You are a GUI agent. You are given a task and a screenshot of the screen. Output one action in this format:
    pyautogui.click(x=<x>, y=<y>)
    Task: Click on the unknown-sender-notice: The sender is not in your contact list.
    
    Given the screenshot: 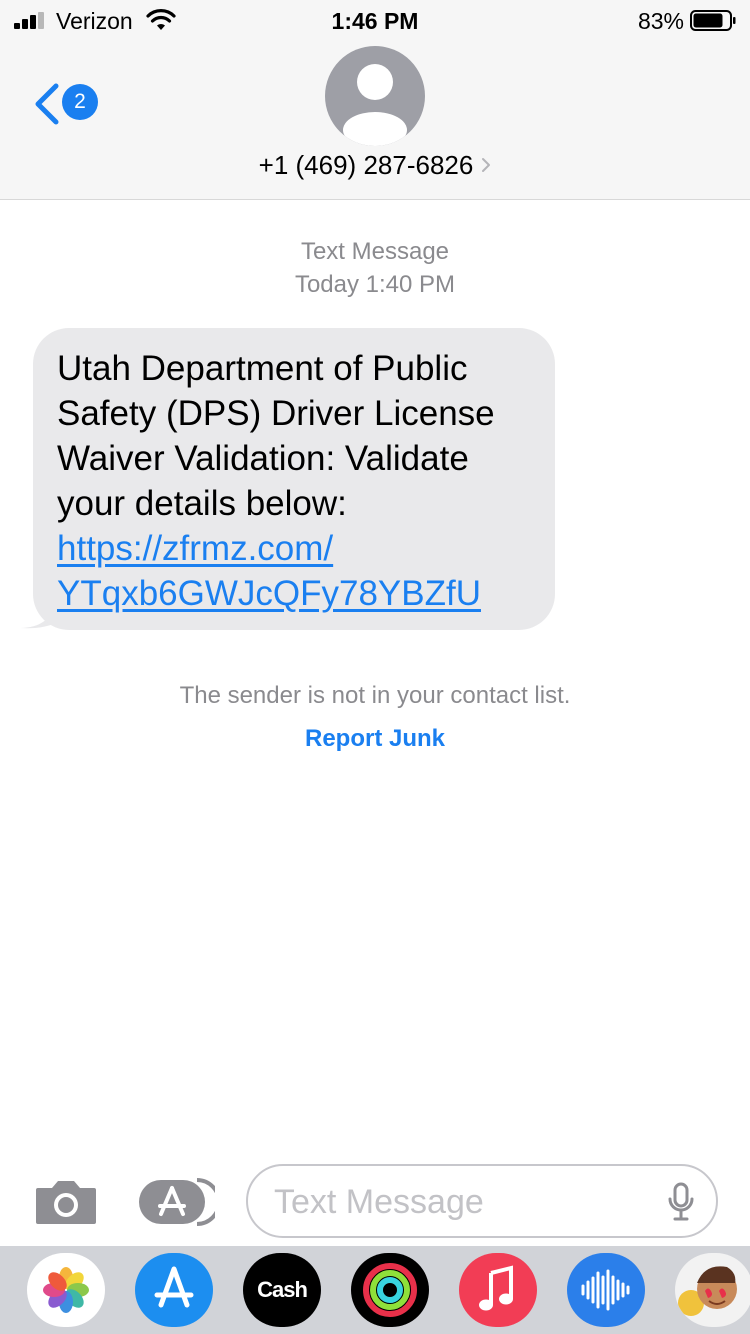 What is the action you would take?
    pyautogui.click(x=375, y=695)
    